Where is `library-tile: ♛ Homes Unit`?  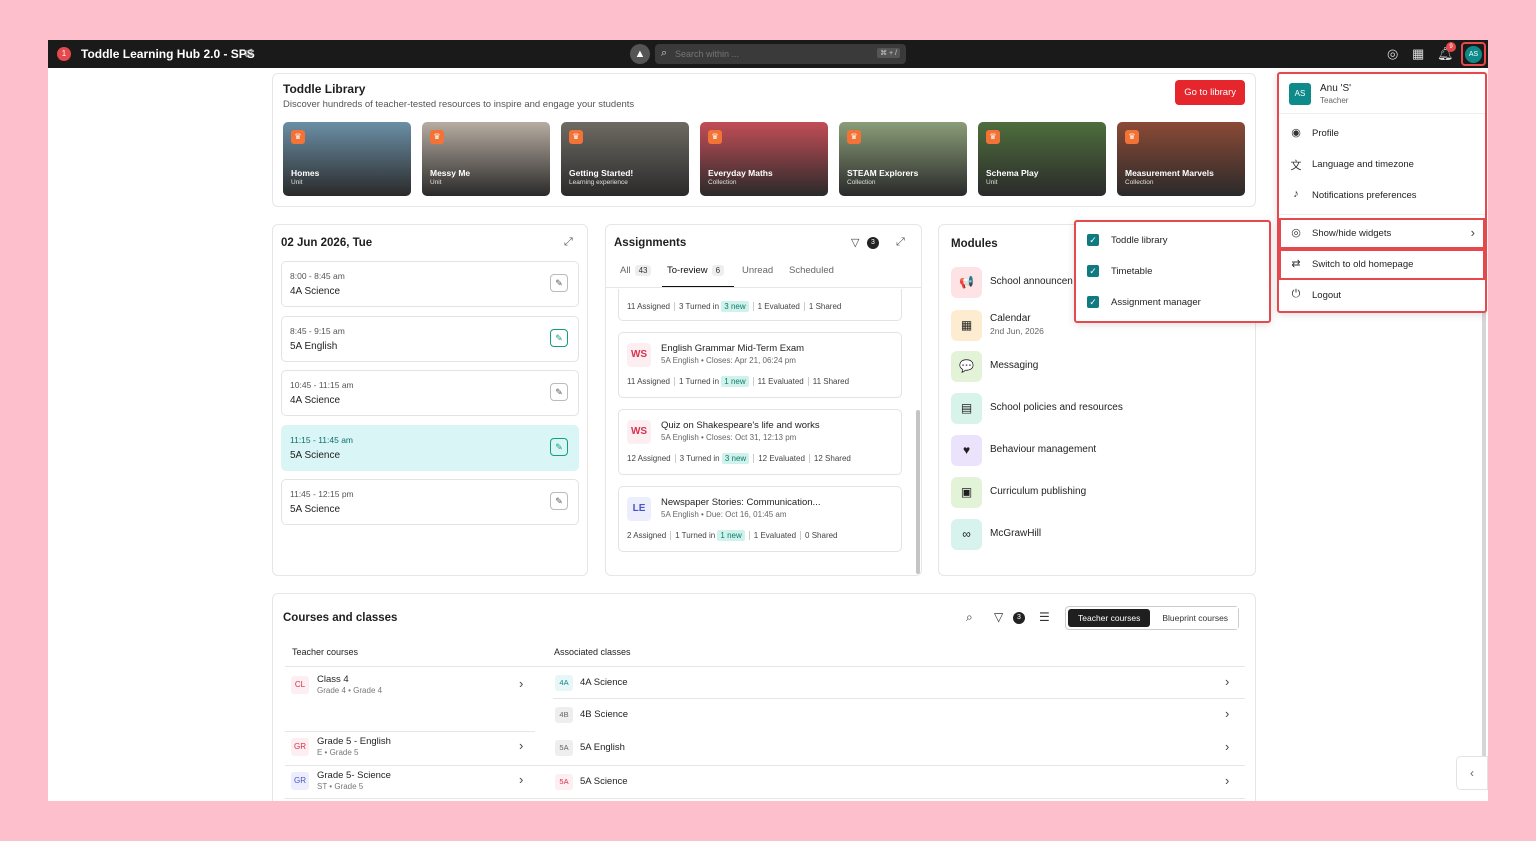 library-tile: ♛ Homes Unit is located at coordinates (347, 159).